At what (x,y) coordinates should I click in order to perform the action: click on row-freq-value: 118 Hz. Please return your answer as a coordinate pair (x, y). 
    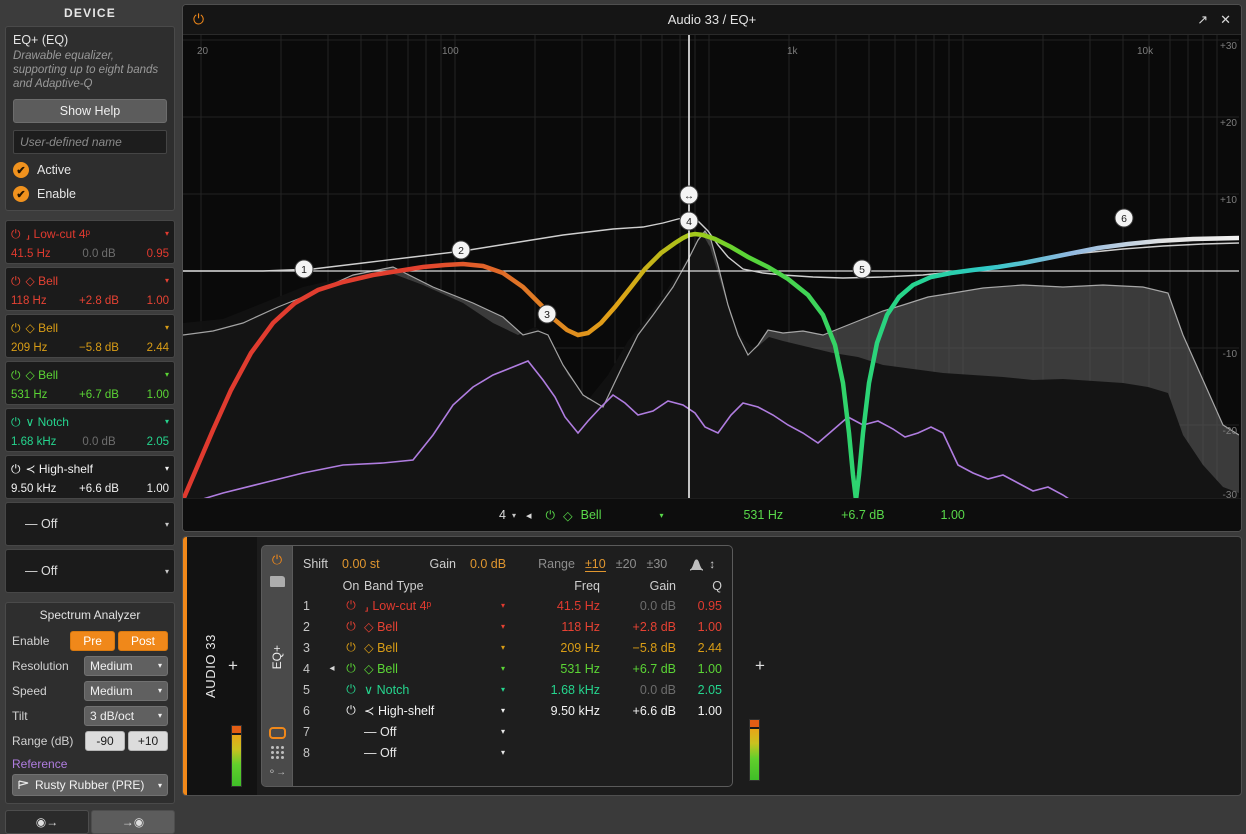
    Looking at the image, I should click on (561, 626).